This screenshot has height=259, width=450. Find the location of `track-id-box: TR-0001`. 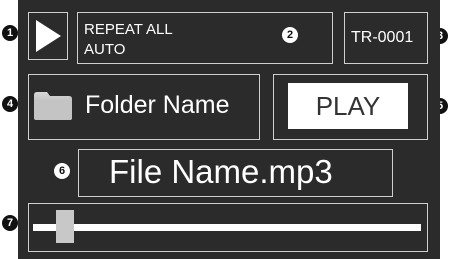

track-id-box: TR-0001 is located at coordinates (386, 38).